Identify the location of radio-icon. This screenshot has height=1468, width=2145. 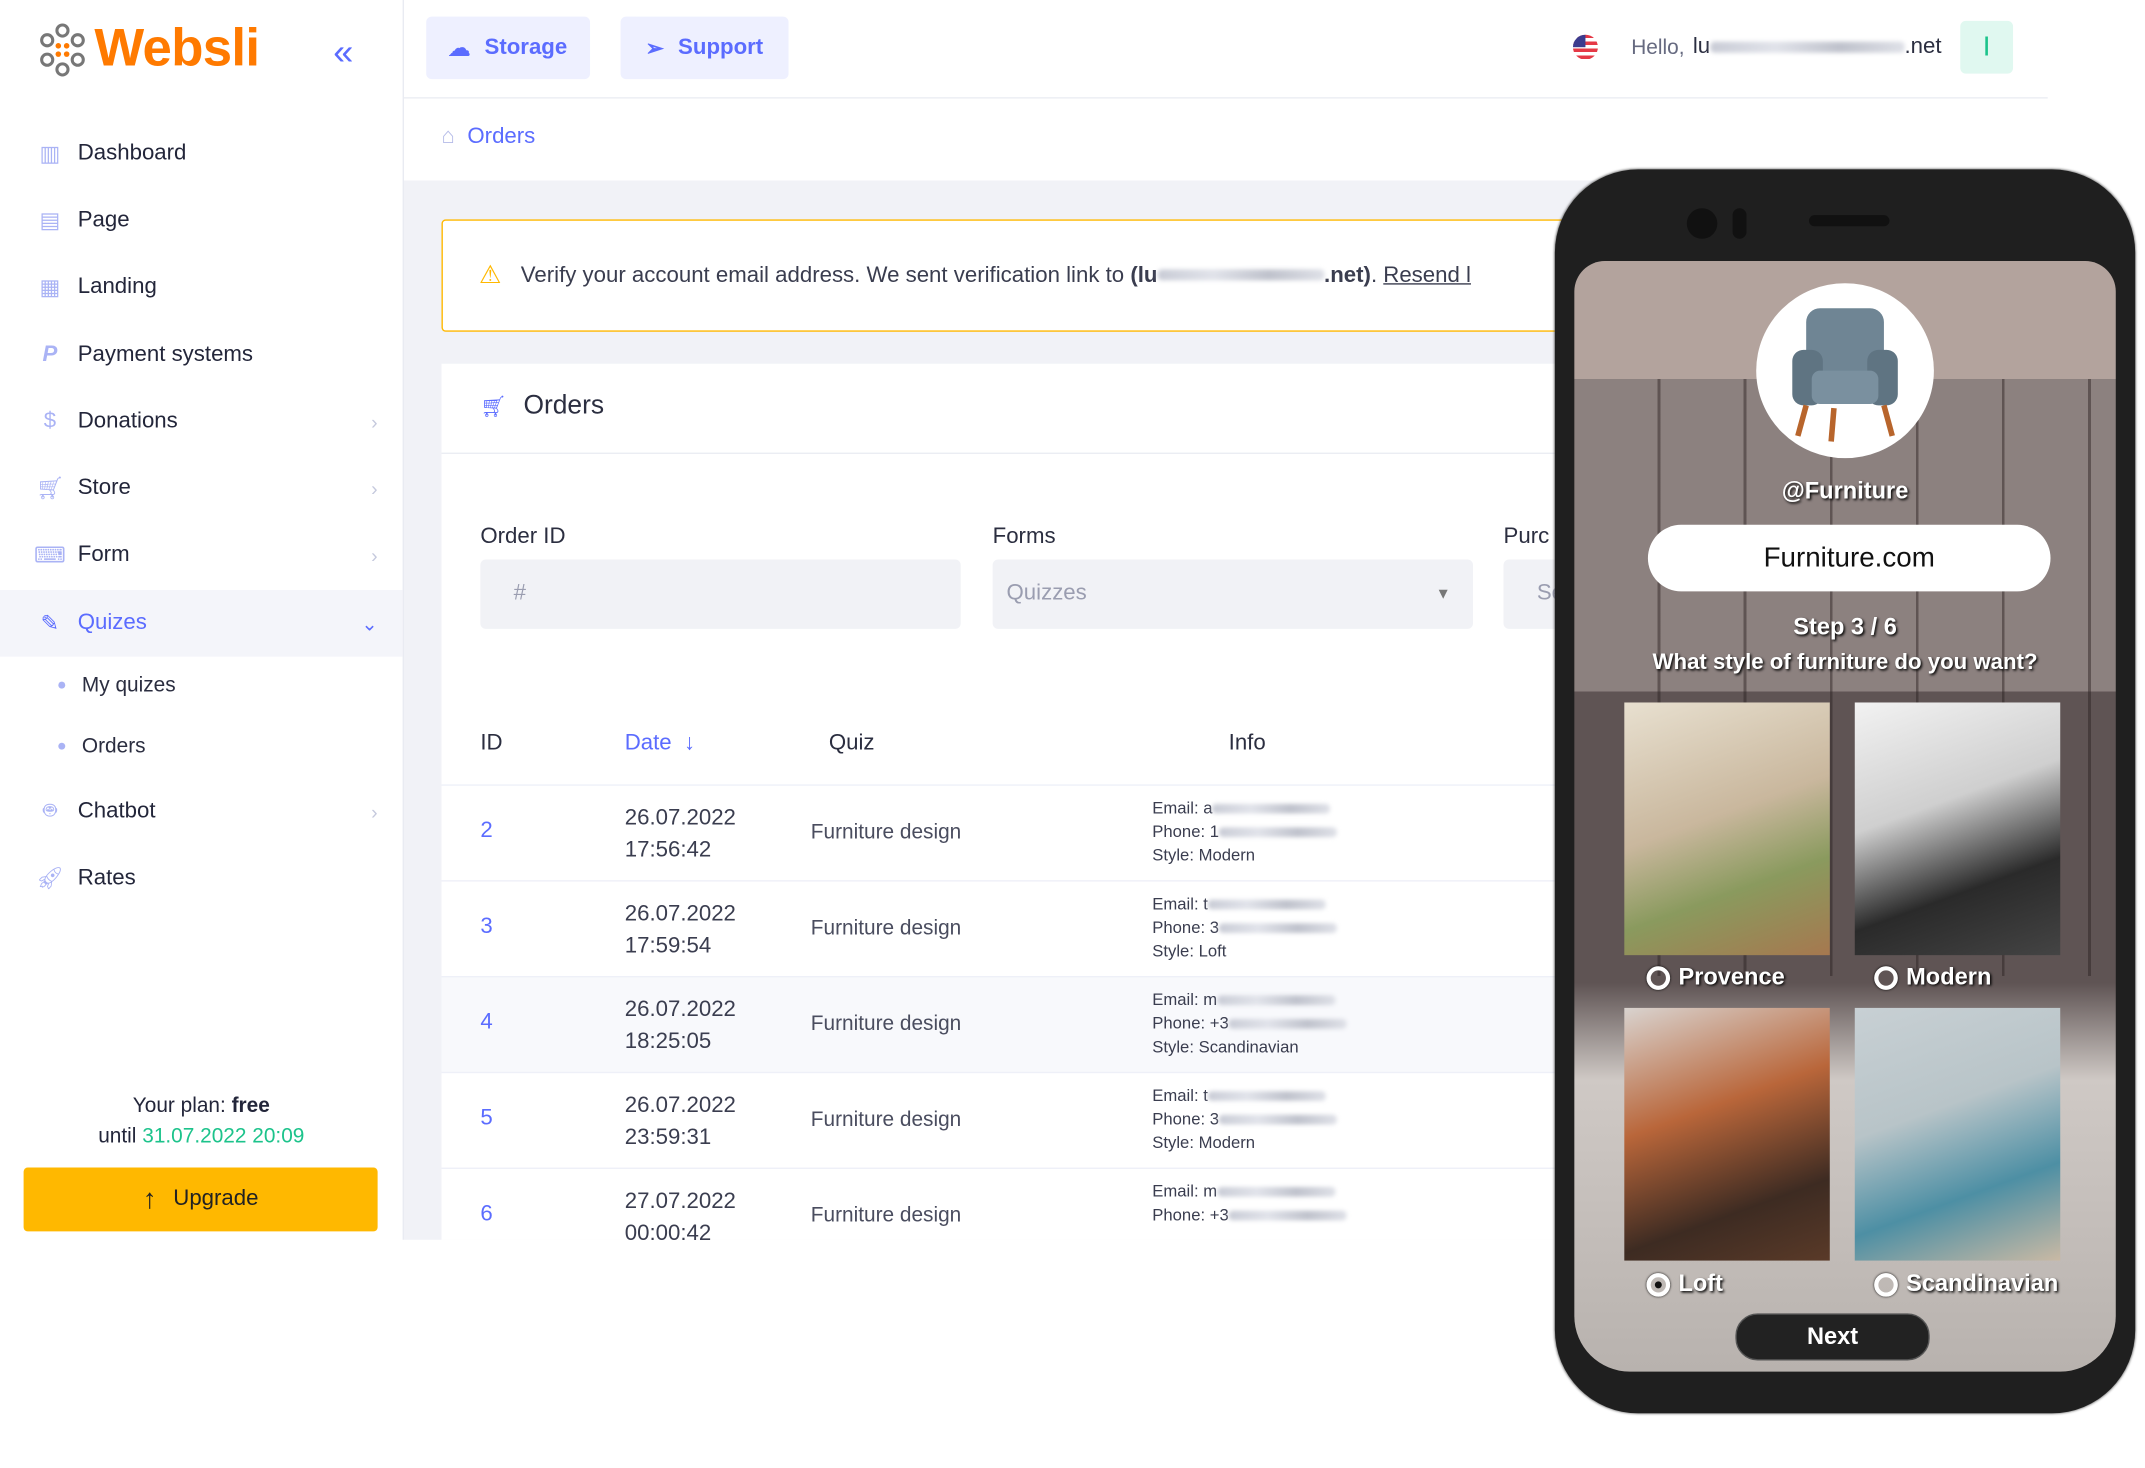
(1886, 1284).